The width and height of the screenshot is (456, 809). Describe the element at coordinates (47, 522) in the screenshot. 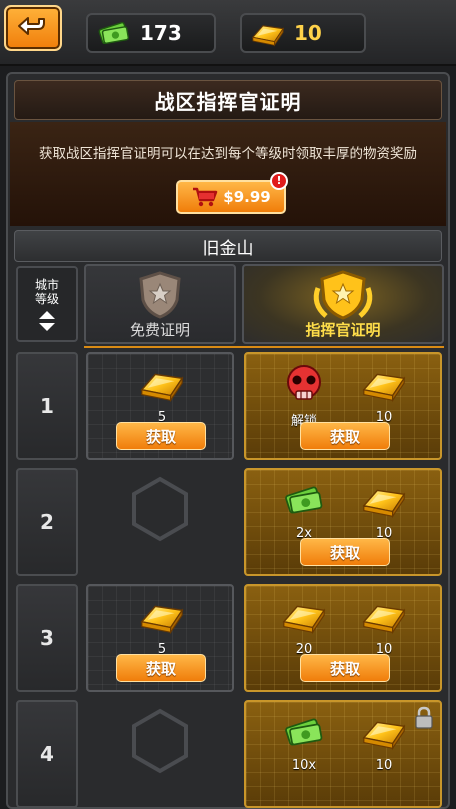

I see `level-box: 2` at that location.